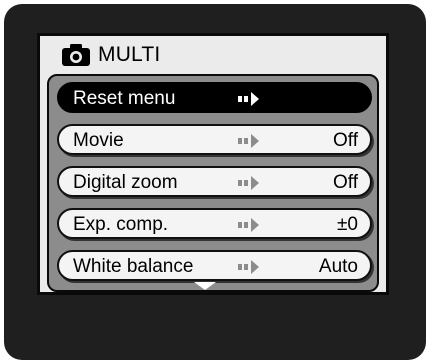  I want to click on menu-item-value: Auto, so click(338, 266).